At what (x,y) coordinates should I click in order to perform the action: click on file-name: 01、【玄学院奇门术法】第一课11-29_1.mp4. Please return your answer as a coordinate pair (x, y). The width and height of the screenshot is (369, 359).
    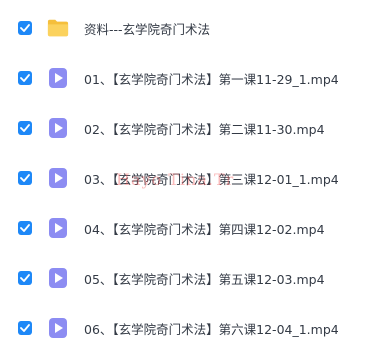
    Looking at the image, I should click on (211, 79).